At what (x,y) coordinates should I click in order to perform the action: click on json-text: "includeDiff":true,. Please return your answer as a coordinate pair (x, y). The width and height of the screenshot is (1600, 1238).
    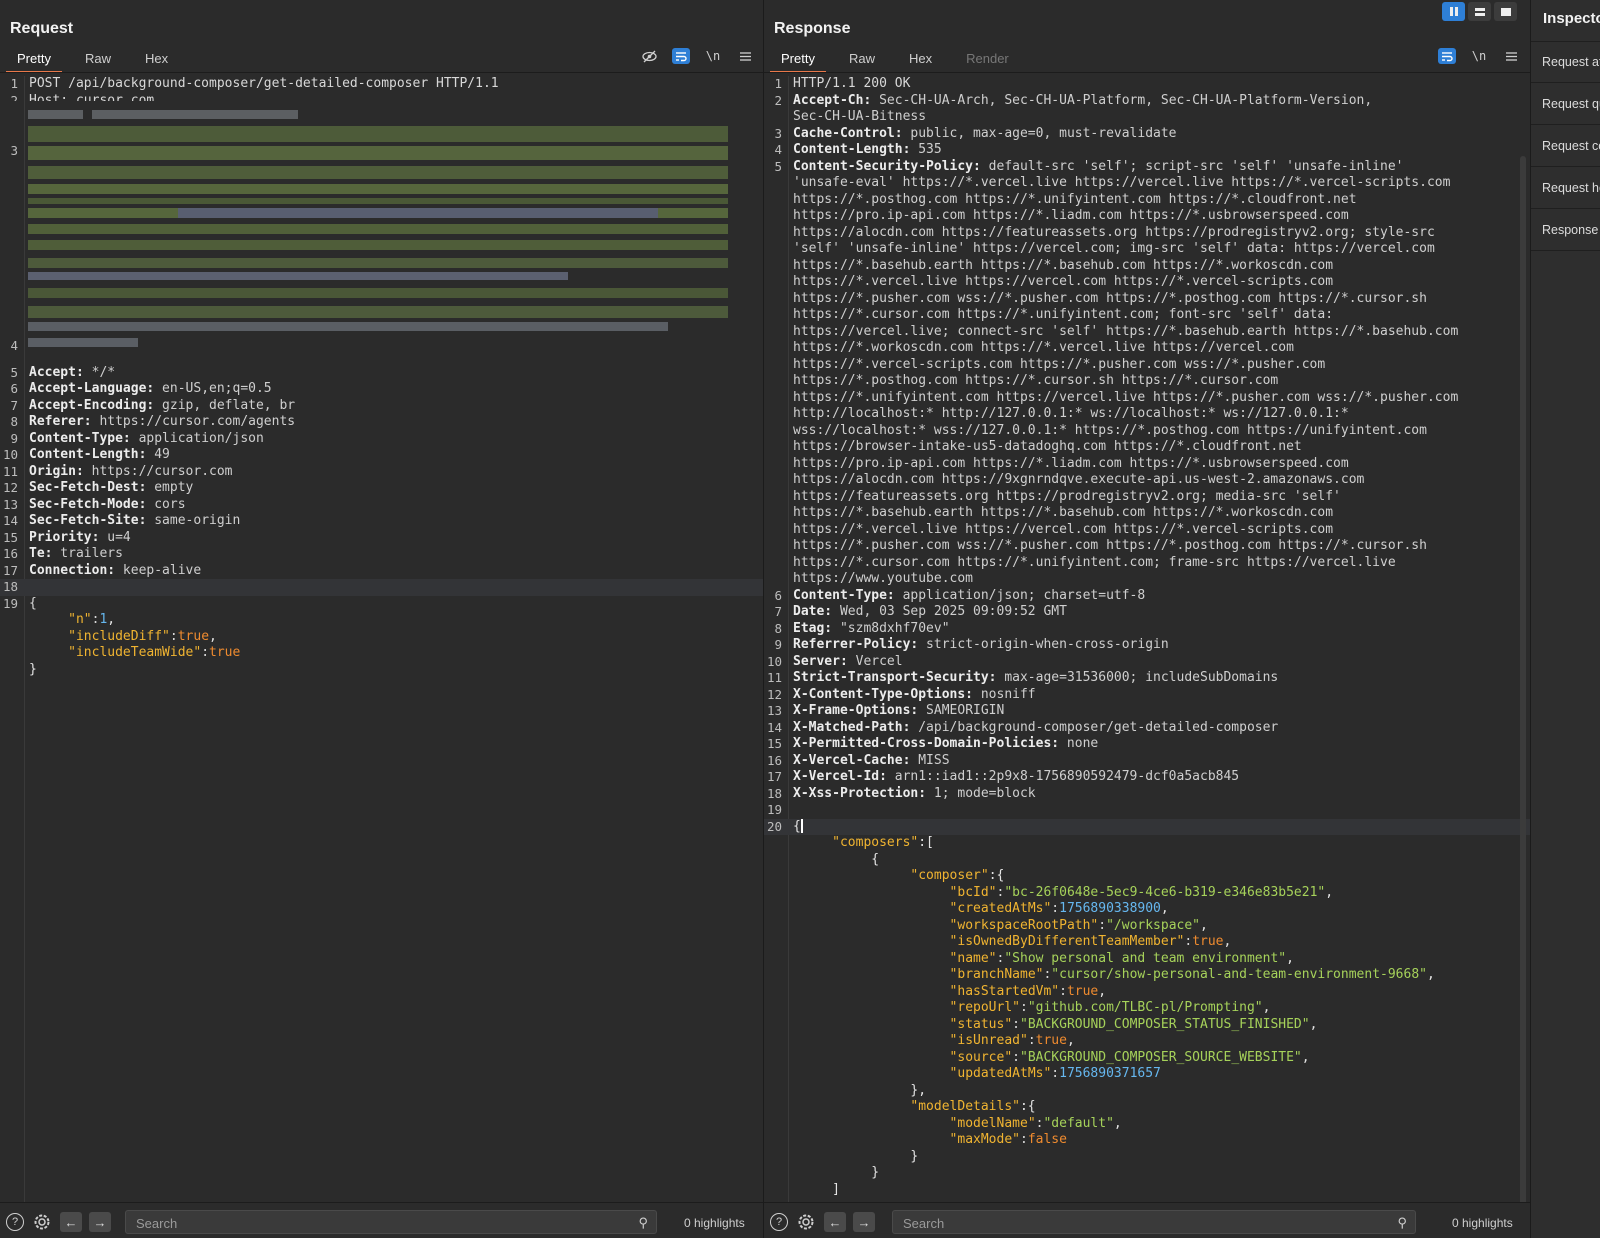
    Looking at the image, I should click on (142, 636).